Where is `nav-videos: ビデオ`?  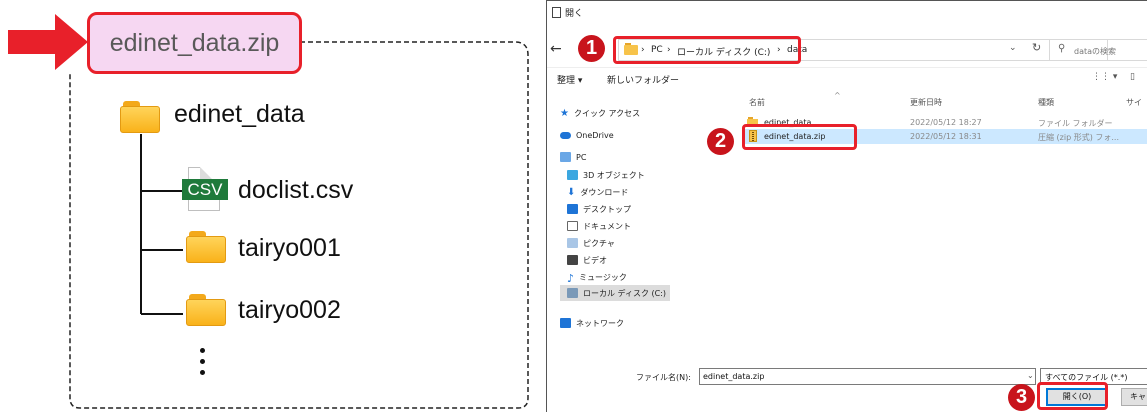 nav-videos: ビデオ is located at coordinates (587, 260).